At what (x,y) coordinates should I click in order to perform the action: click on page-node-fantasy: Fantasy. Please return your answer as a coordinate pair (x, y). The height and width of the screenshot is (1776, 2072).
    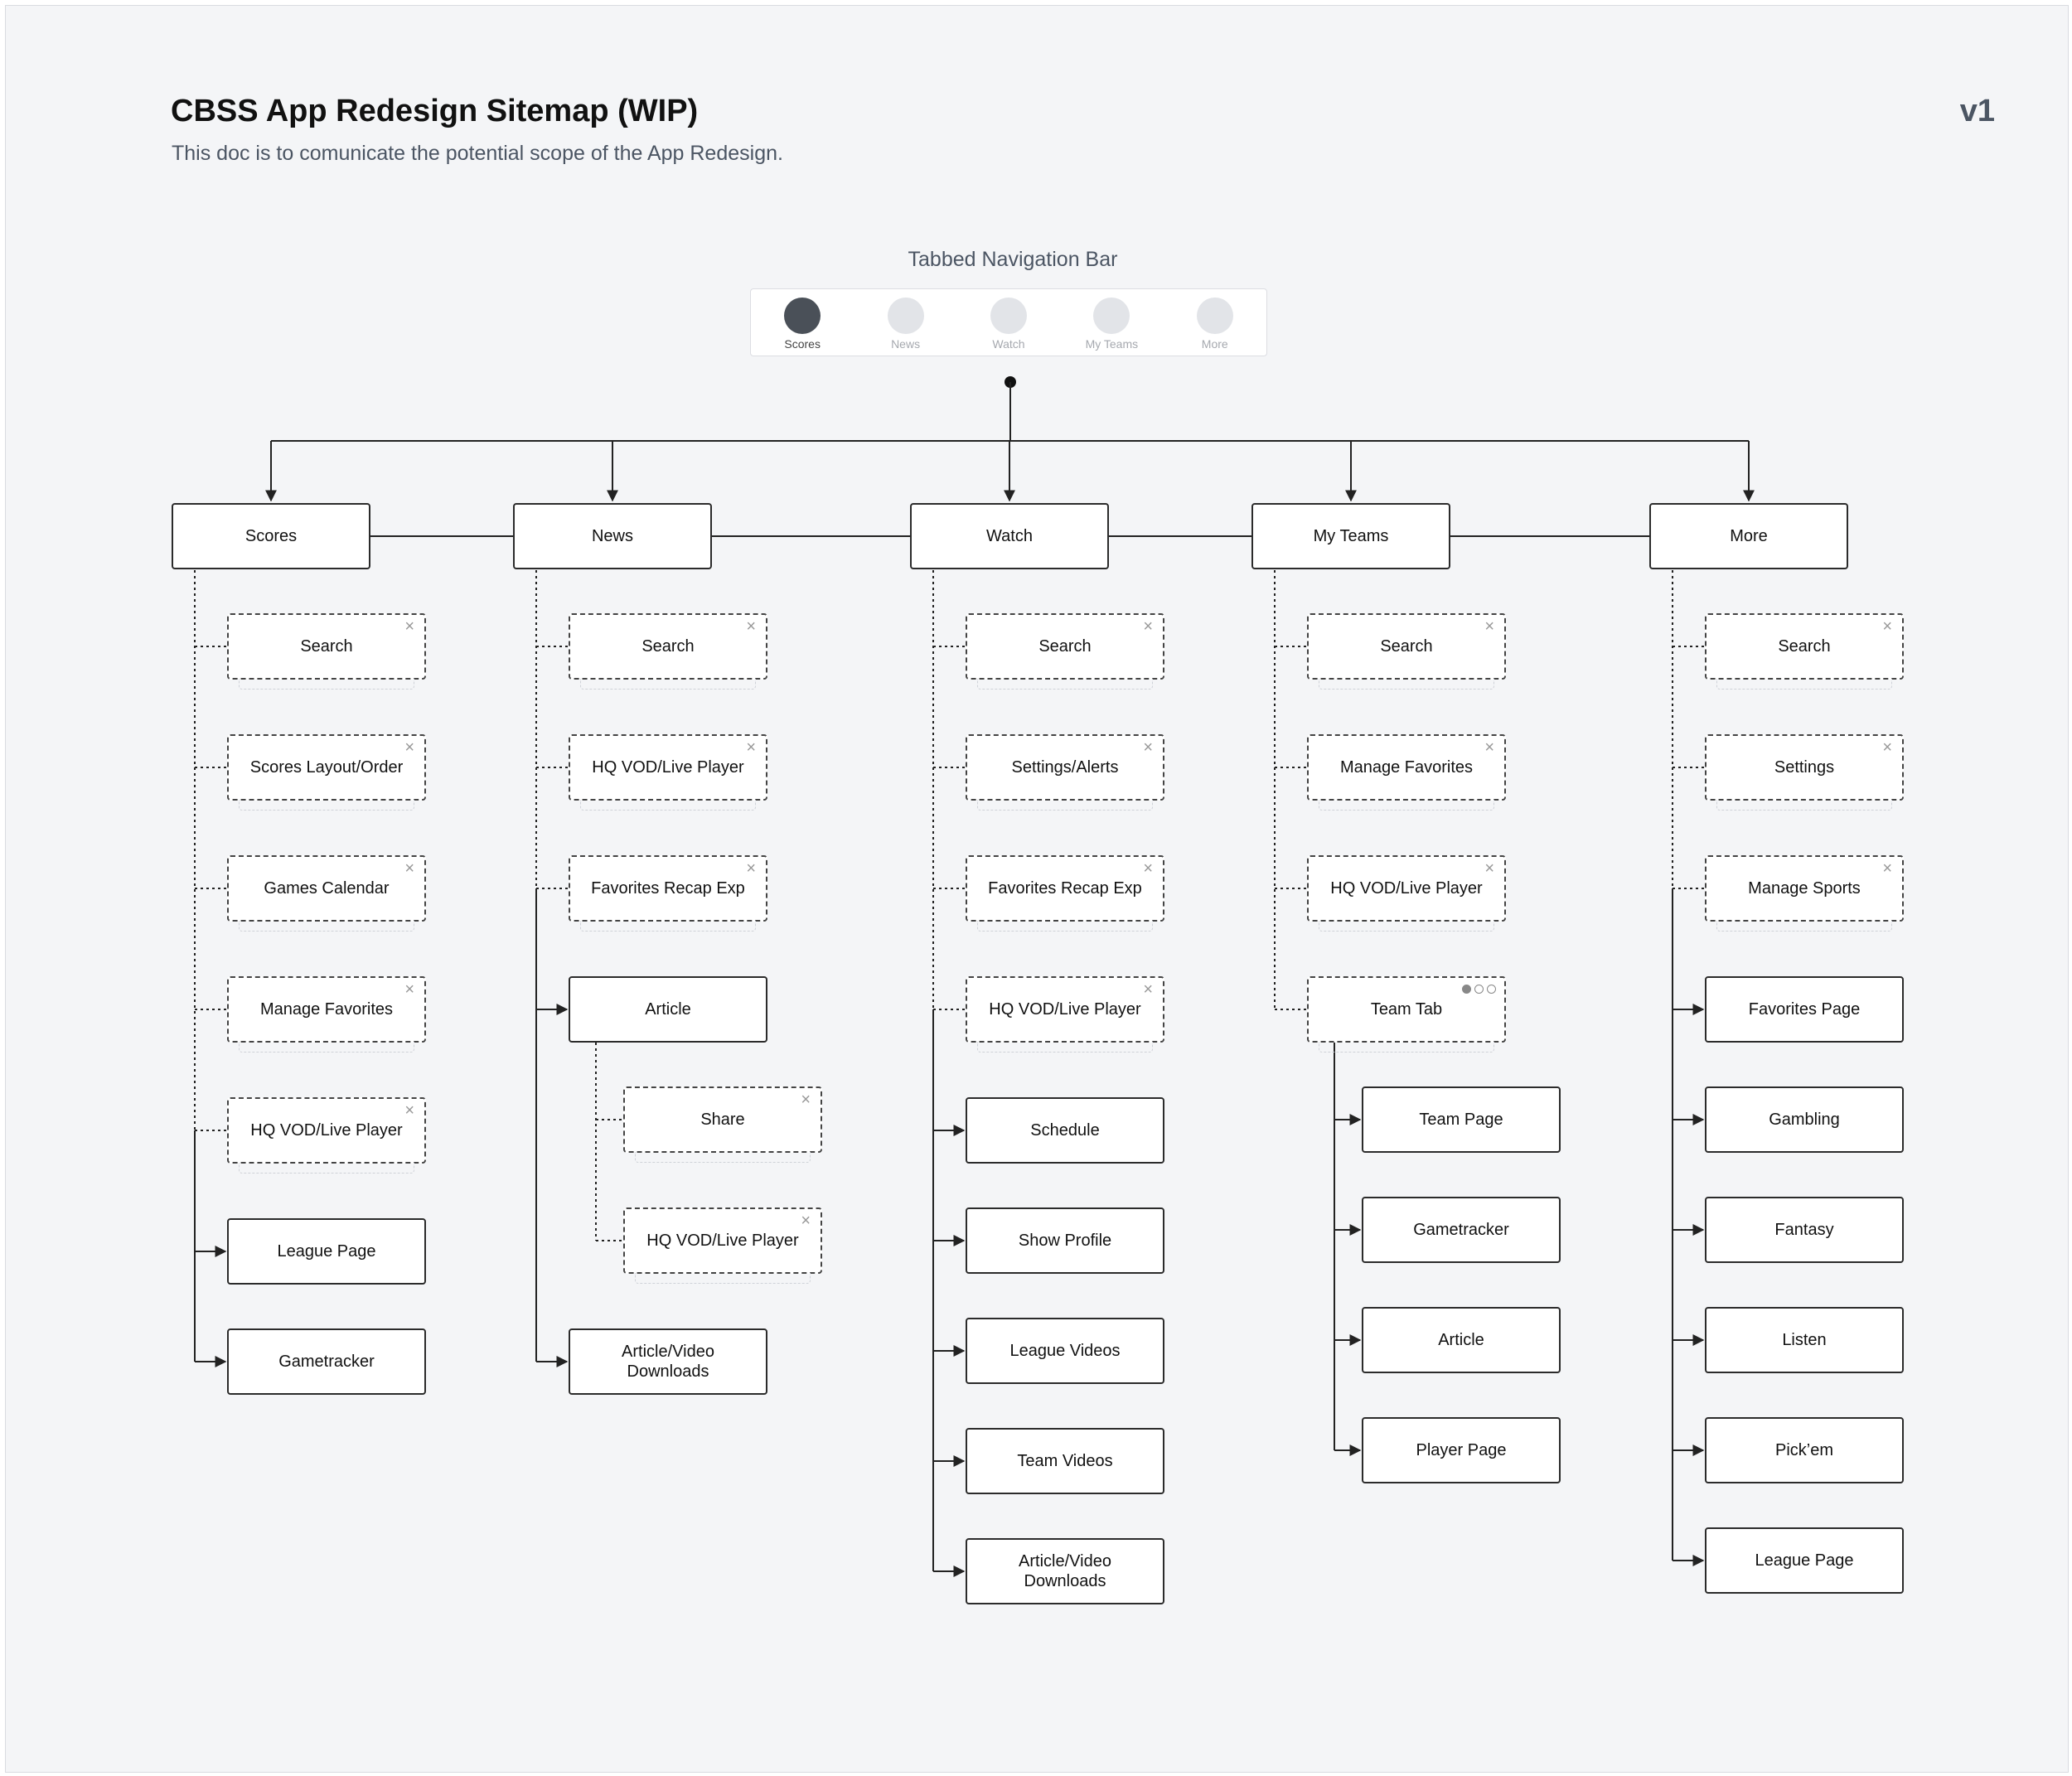
    Looking at the image, I should click on (1804, 1230).